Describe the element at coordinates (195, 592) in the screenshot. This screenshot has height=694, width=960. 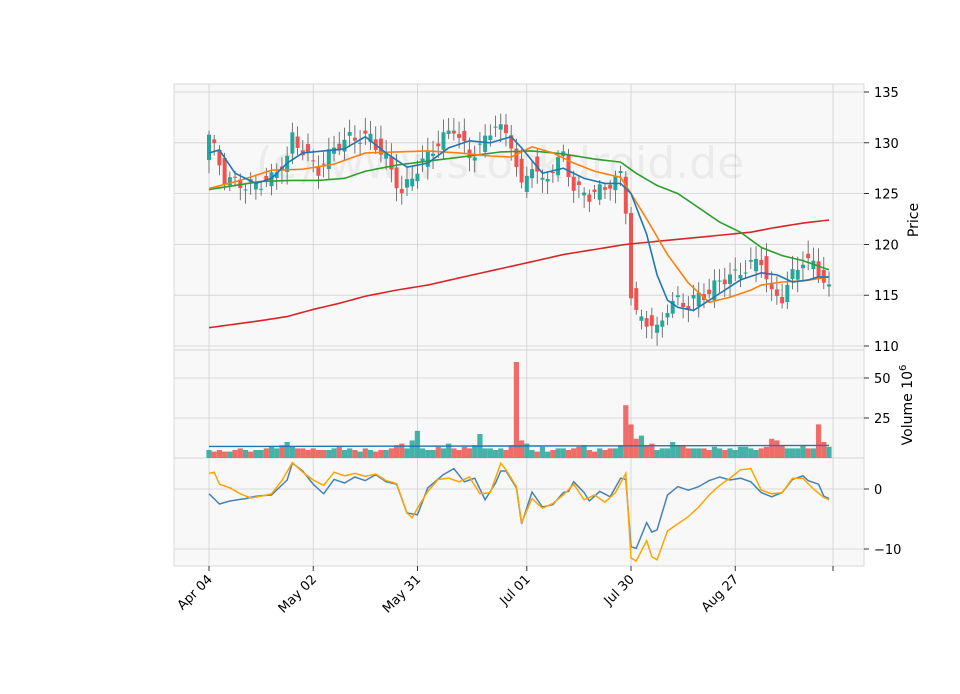
I see `x-tick-label: Apr 04` at that location.